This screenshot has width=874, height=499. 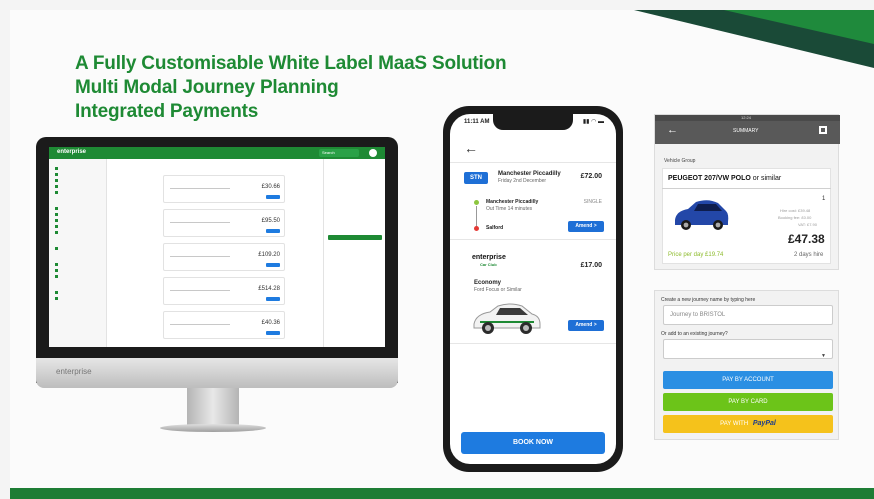 I want to click on pay-with-paypal-button: PAY WITH PayPal, so click(x=748, y=424).